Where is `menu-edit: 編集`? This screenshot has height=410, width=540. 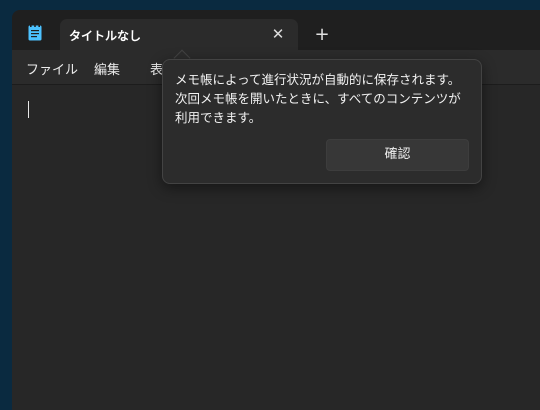
menu-edit: 編集 is located at coordinates (107, 68).